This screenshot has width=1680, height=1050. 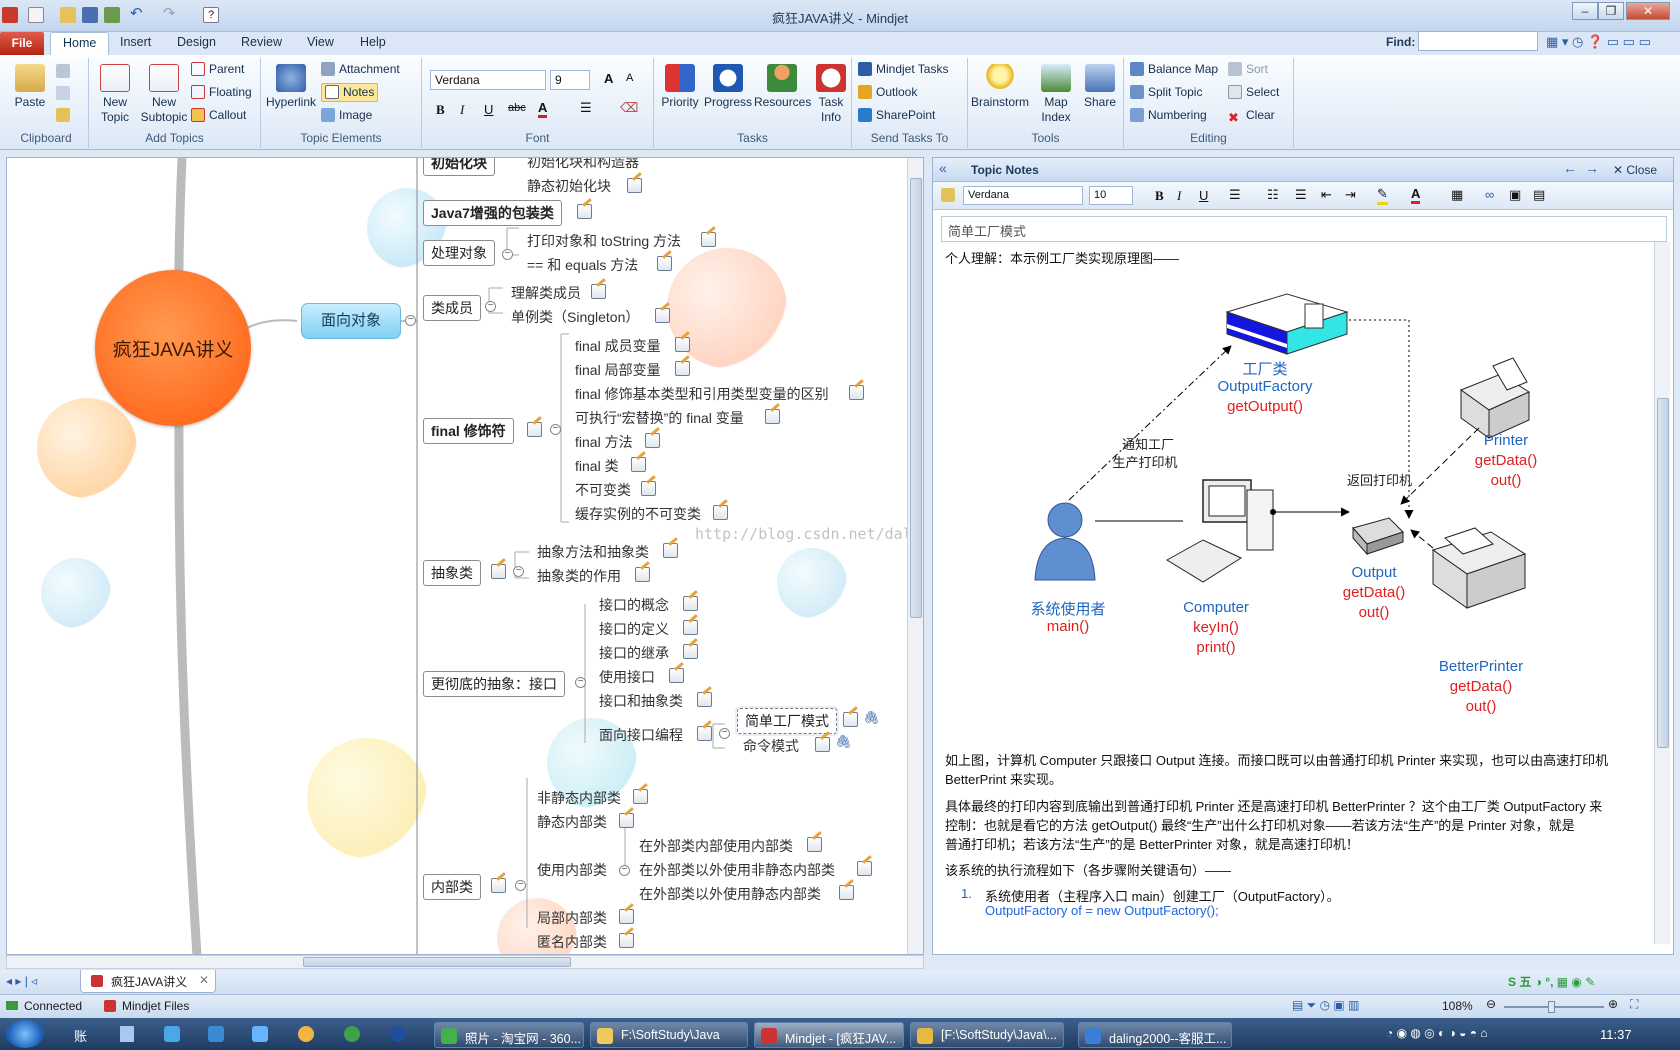 What do you see at coordinates (702, 394) in the screenshot?
I see `subtopic: final 修饰基本类型和引用类型变量的区别` at bounding box center [702, 394].